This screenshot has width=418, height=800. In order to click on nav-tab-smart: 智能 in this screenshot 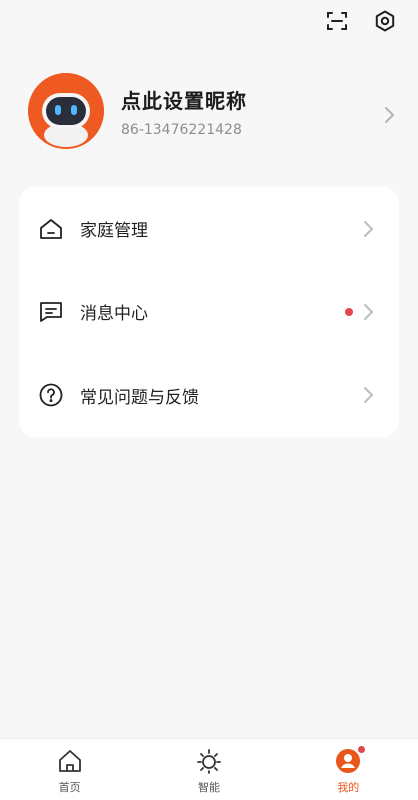, I will do `click(208, 769)`.